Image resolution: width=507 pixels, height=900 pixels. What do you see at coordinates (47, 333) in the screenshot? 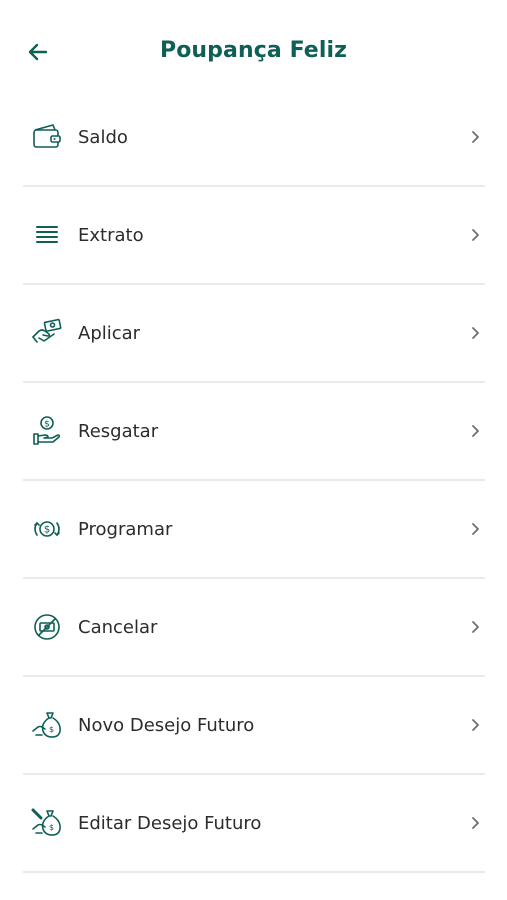
I see `hand-money-icon` at bounding box center [47, 333].